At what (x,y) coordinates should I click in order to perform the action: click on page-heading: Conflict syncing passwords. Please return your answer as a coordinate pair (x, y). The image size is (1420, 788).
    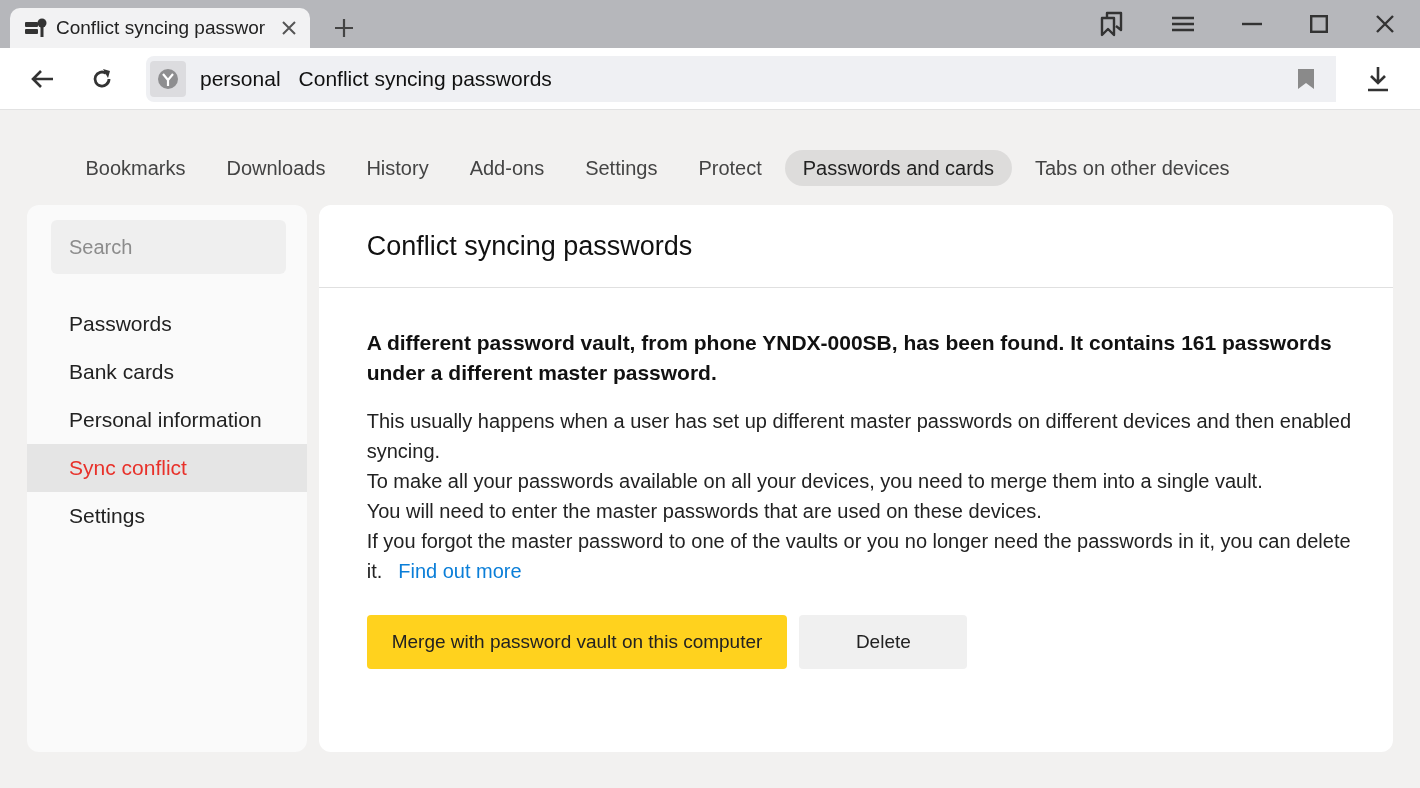
    Looking at the image, I should click on (529, 246).